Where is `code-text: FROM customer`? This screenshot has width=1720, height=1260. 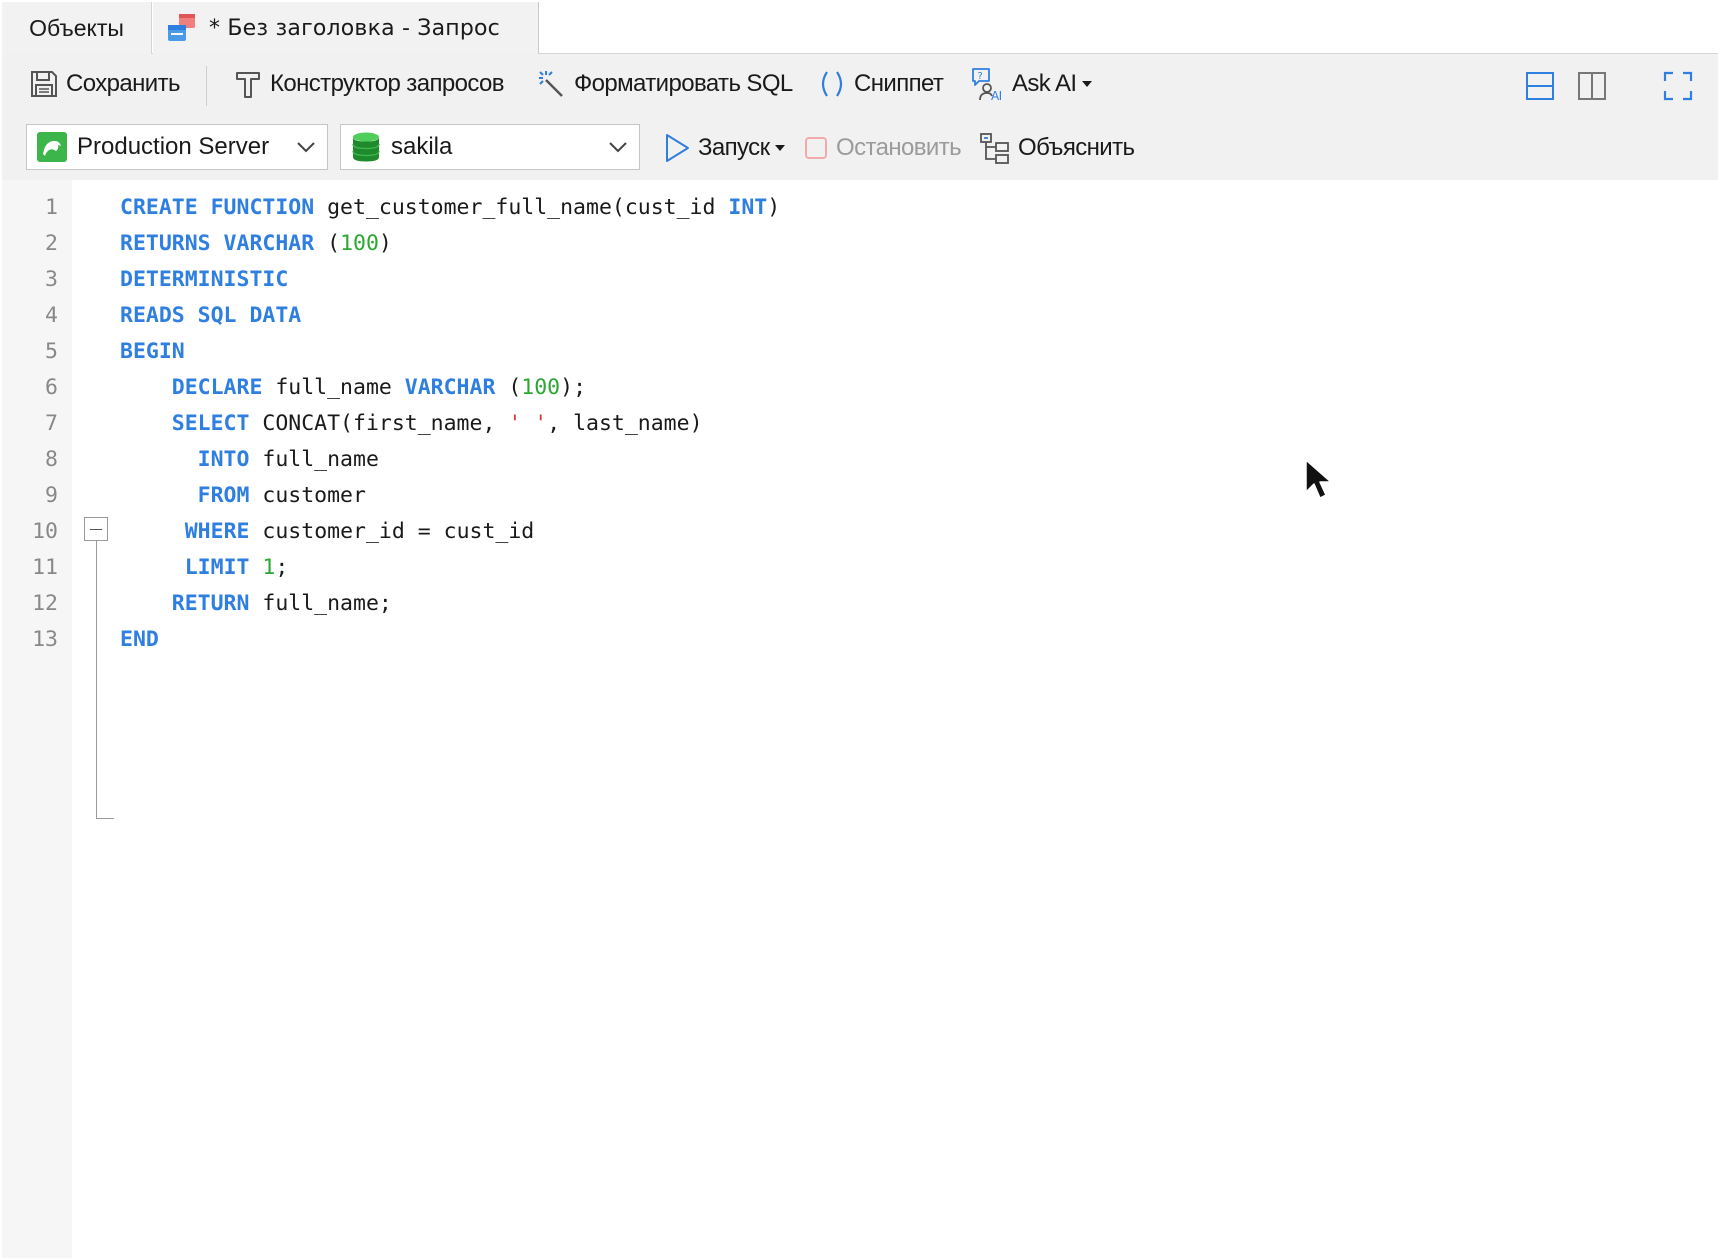
code-text: FROM customer is located at coordinates (243, 496).